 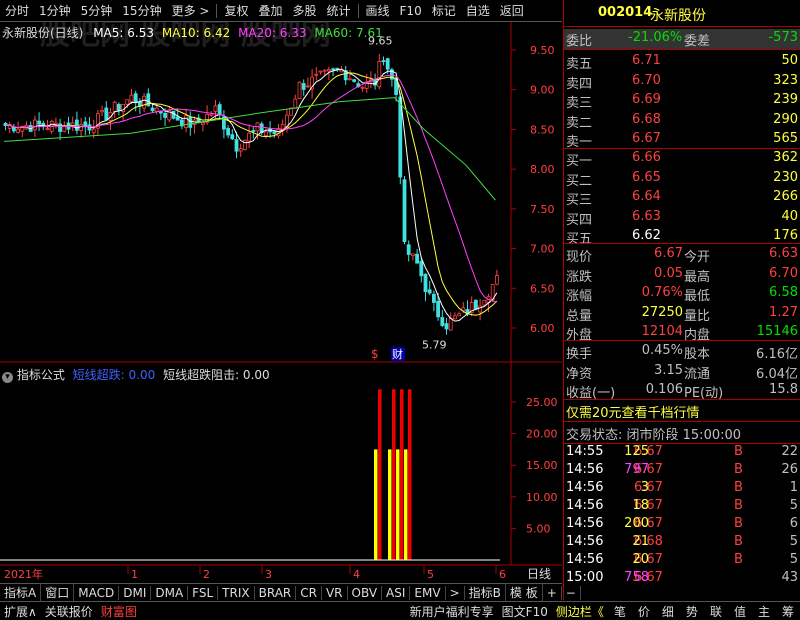 I want to click on indicator-tab: +, so click(x=552, y=592).